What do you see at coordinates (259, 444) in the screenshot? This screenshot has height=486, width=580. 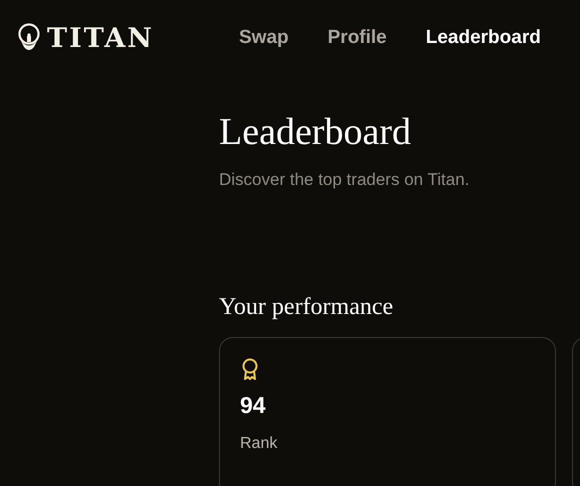 I see `stat-label: Rank` at bounding box center [259, 444].